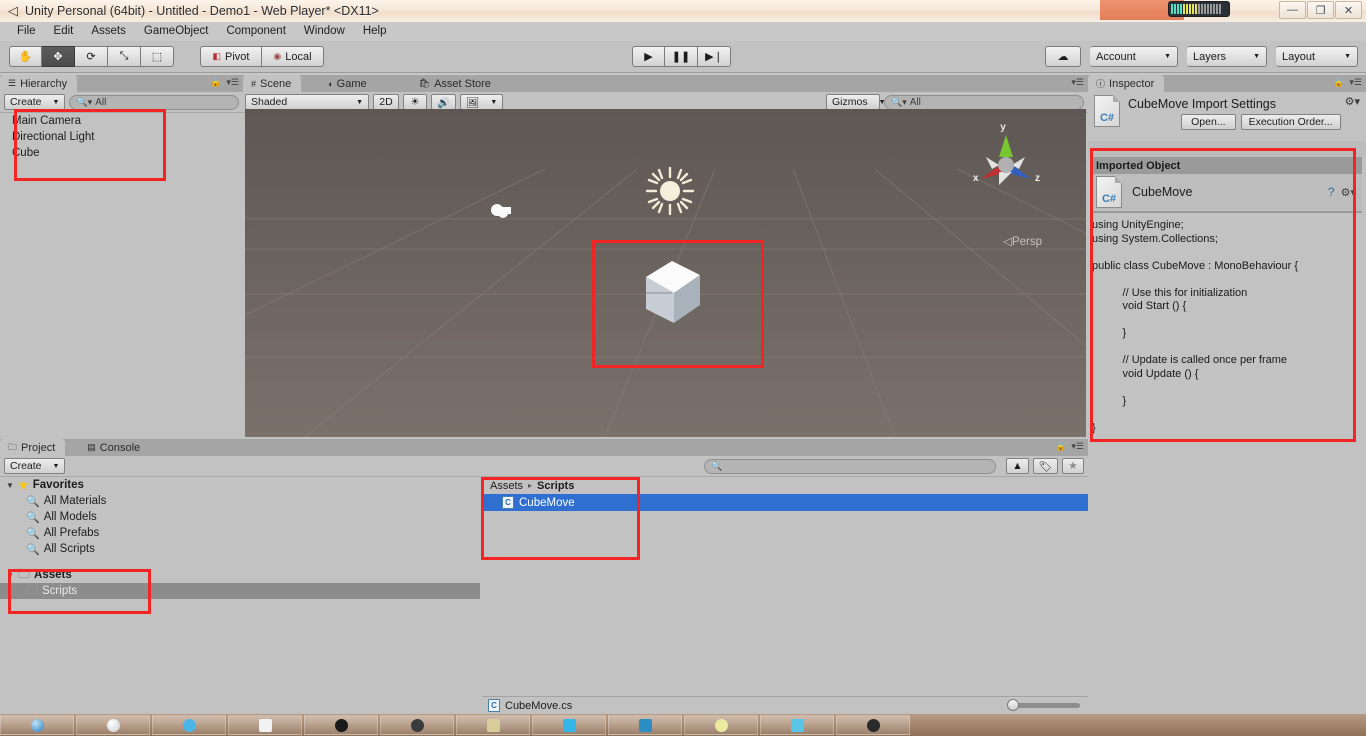  I want to click on tab-inspector: ⓘ Inspector, so click(1126, 83).